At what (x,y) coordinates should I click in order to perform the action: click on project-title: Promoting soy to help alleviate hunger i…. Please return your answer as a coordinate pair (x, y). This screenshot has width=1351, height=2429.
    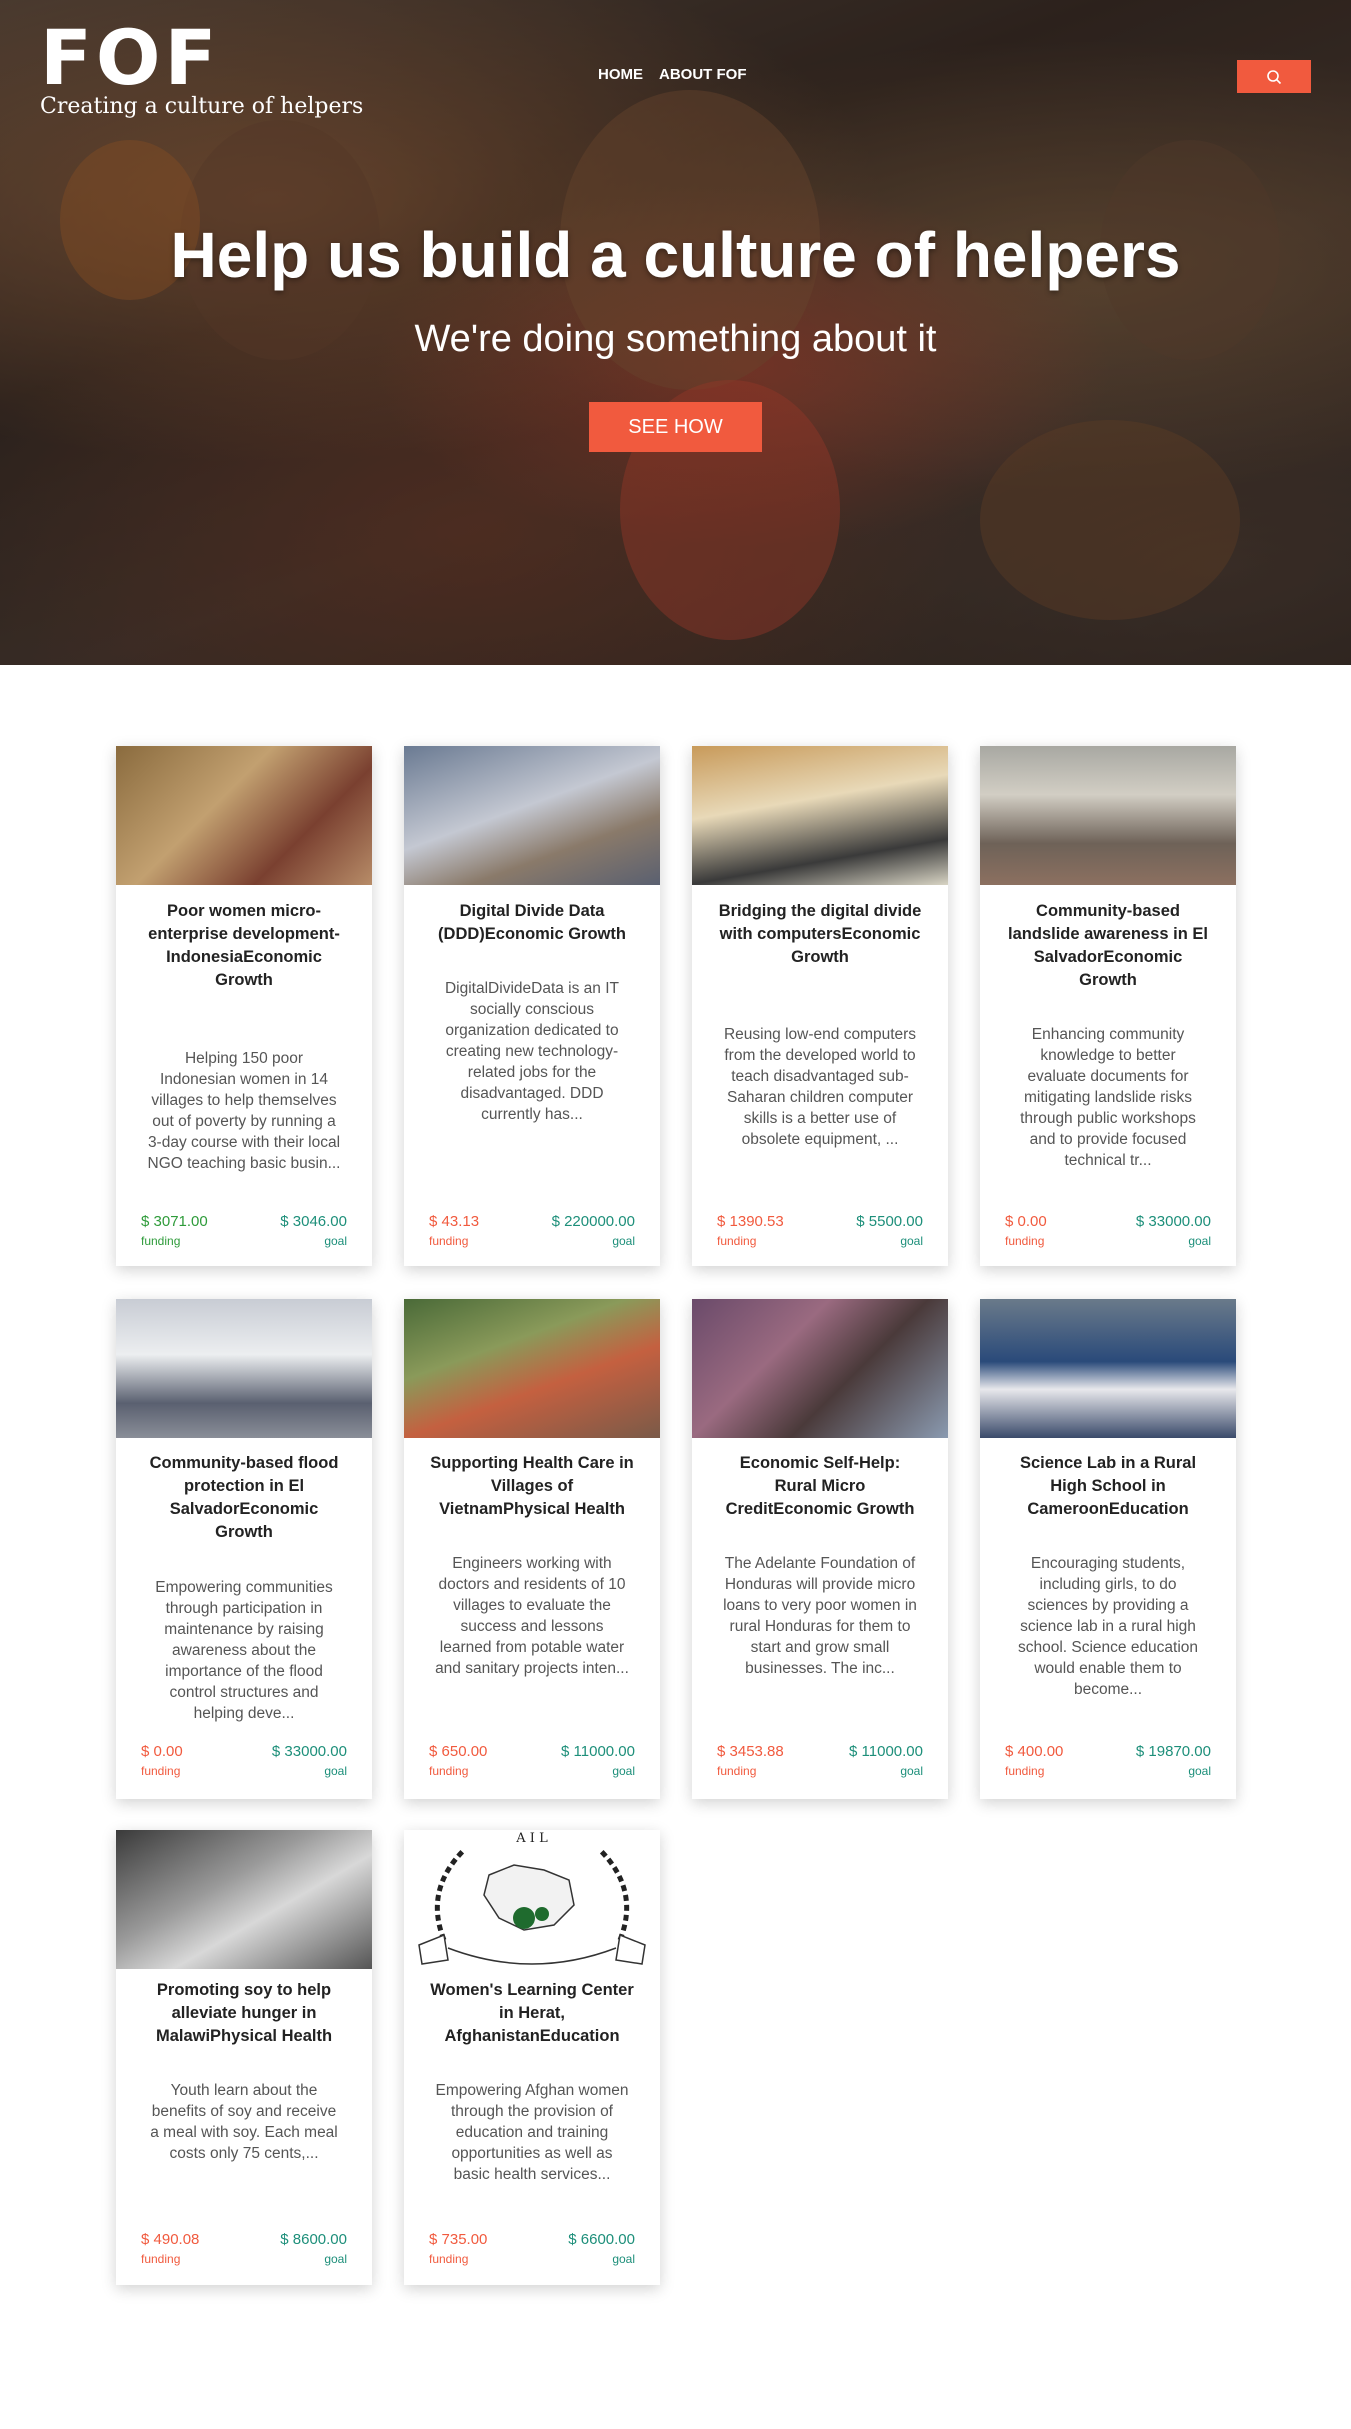
    Looking at the image, I should click on (244, 2013).